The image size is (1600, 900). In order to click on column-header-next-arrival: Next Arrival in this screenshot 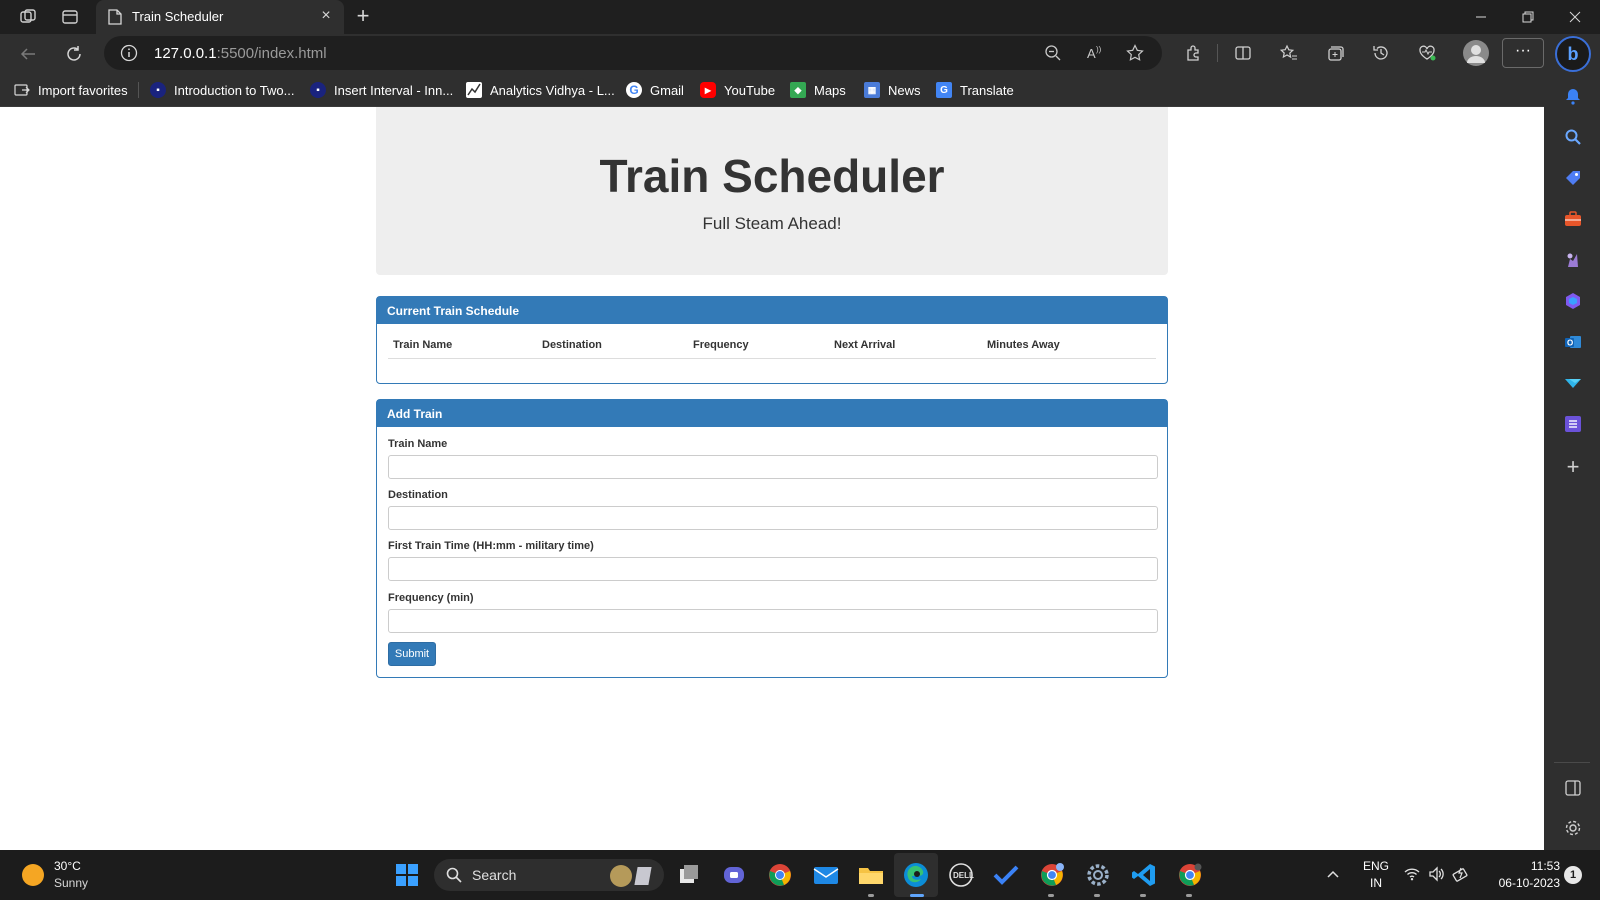, I will do `click(865, 345)`.